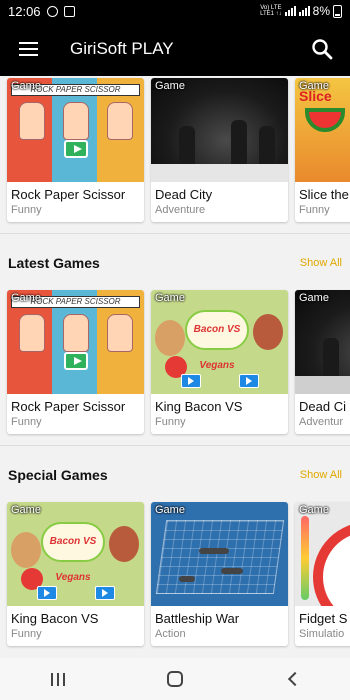  I want to click on battery-icon, so click(337, 11).